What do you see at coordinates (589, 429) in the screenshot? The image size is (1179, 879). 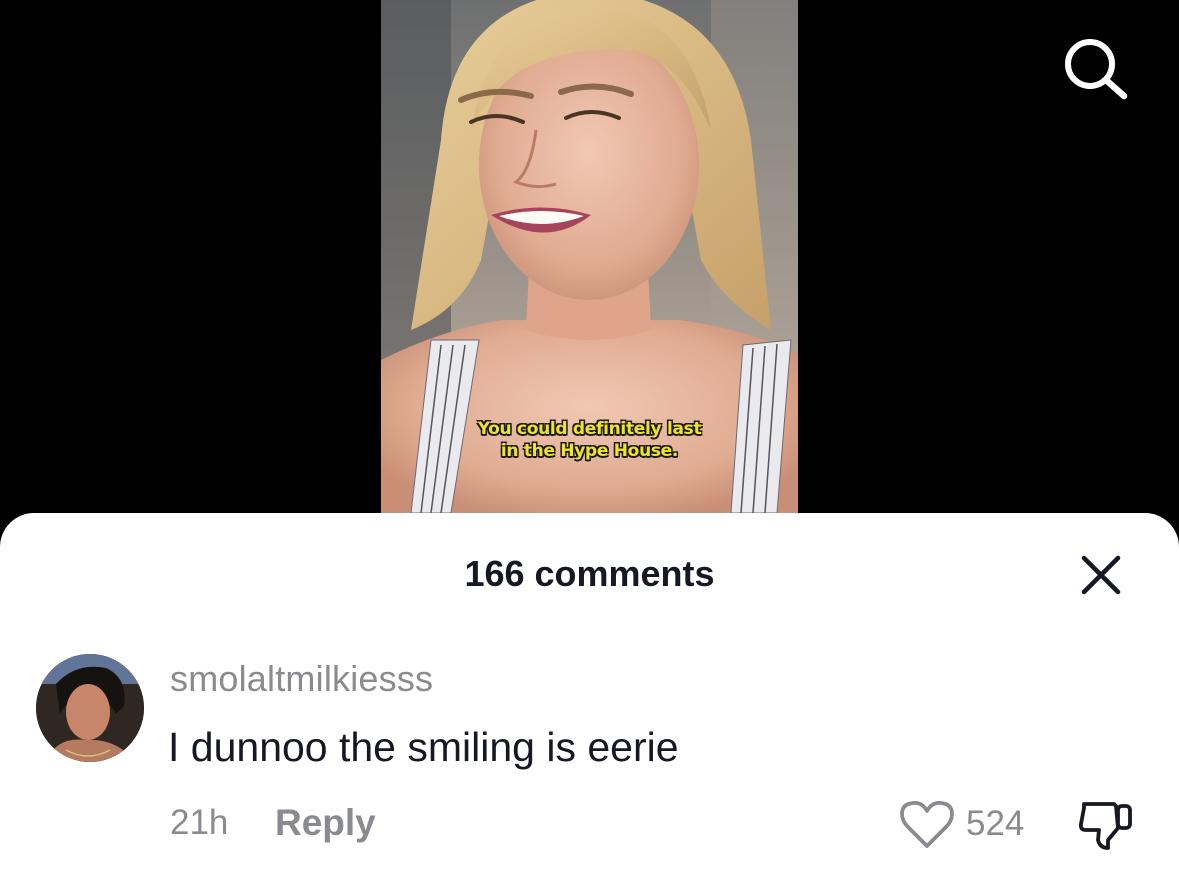 I see `caption-line-1: You could definitely last` at bounding box center [589, 429].